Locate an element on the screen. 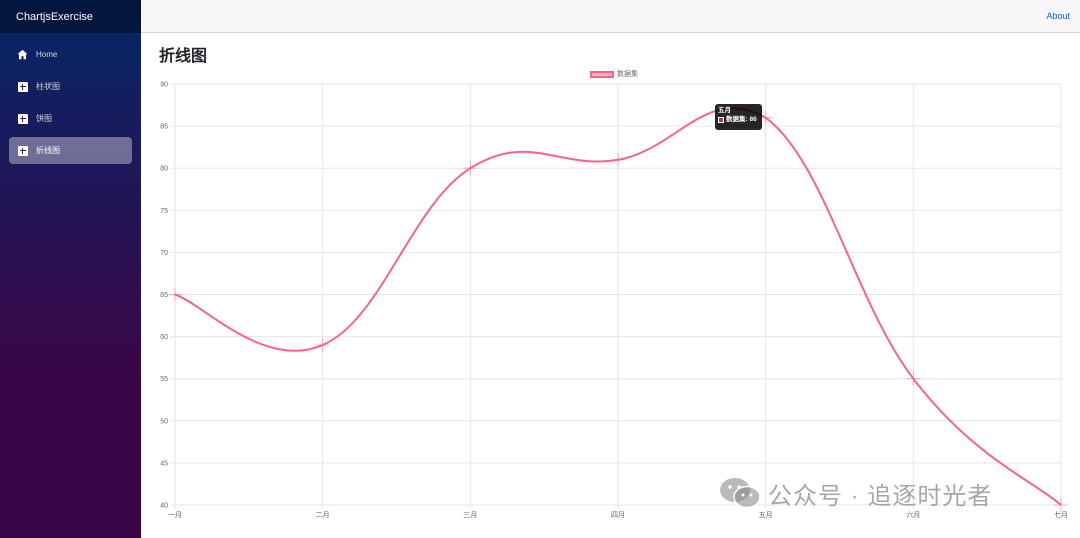  tooltip-row: 数据集: 86 is located at coordinates (738, 119).